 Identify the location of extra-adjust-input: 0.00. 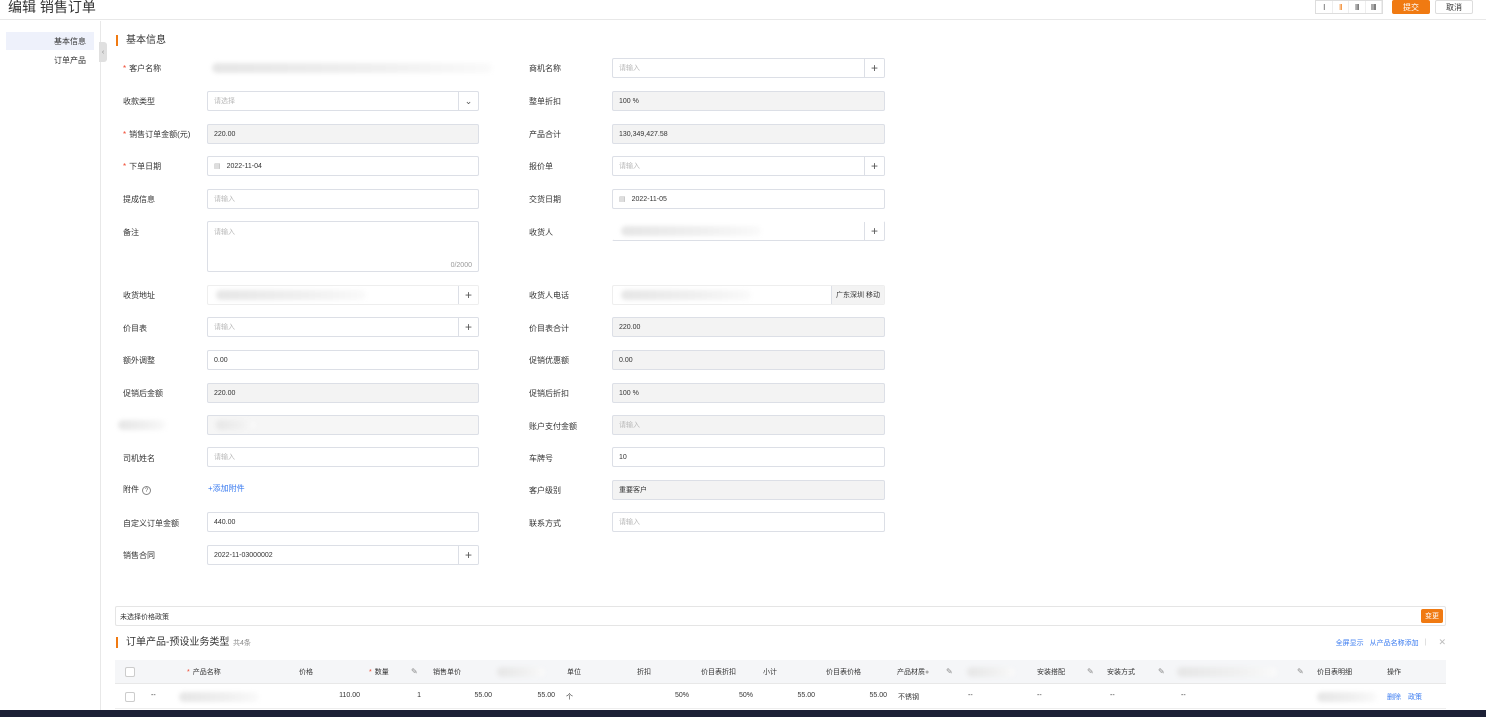
(343, 360).